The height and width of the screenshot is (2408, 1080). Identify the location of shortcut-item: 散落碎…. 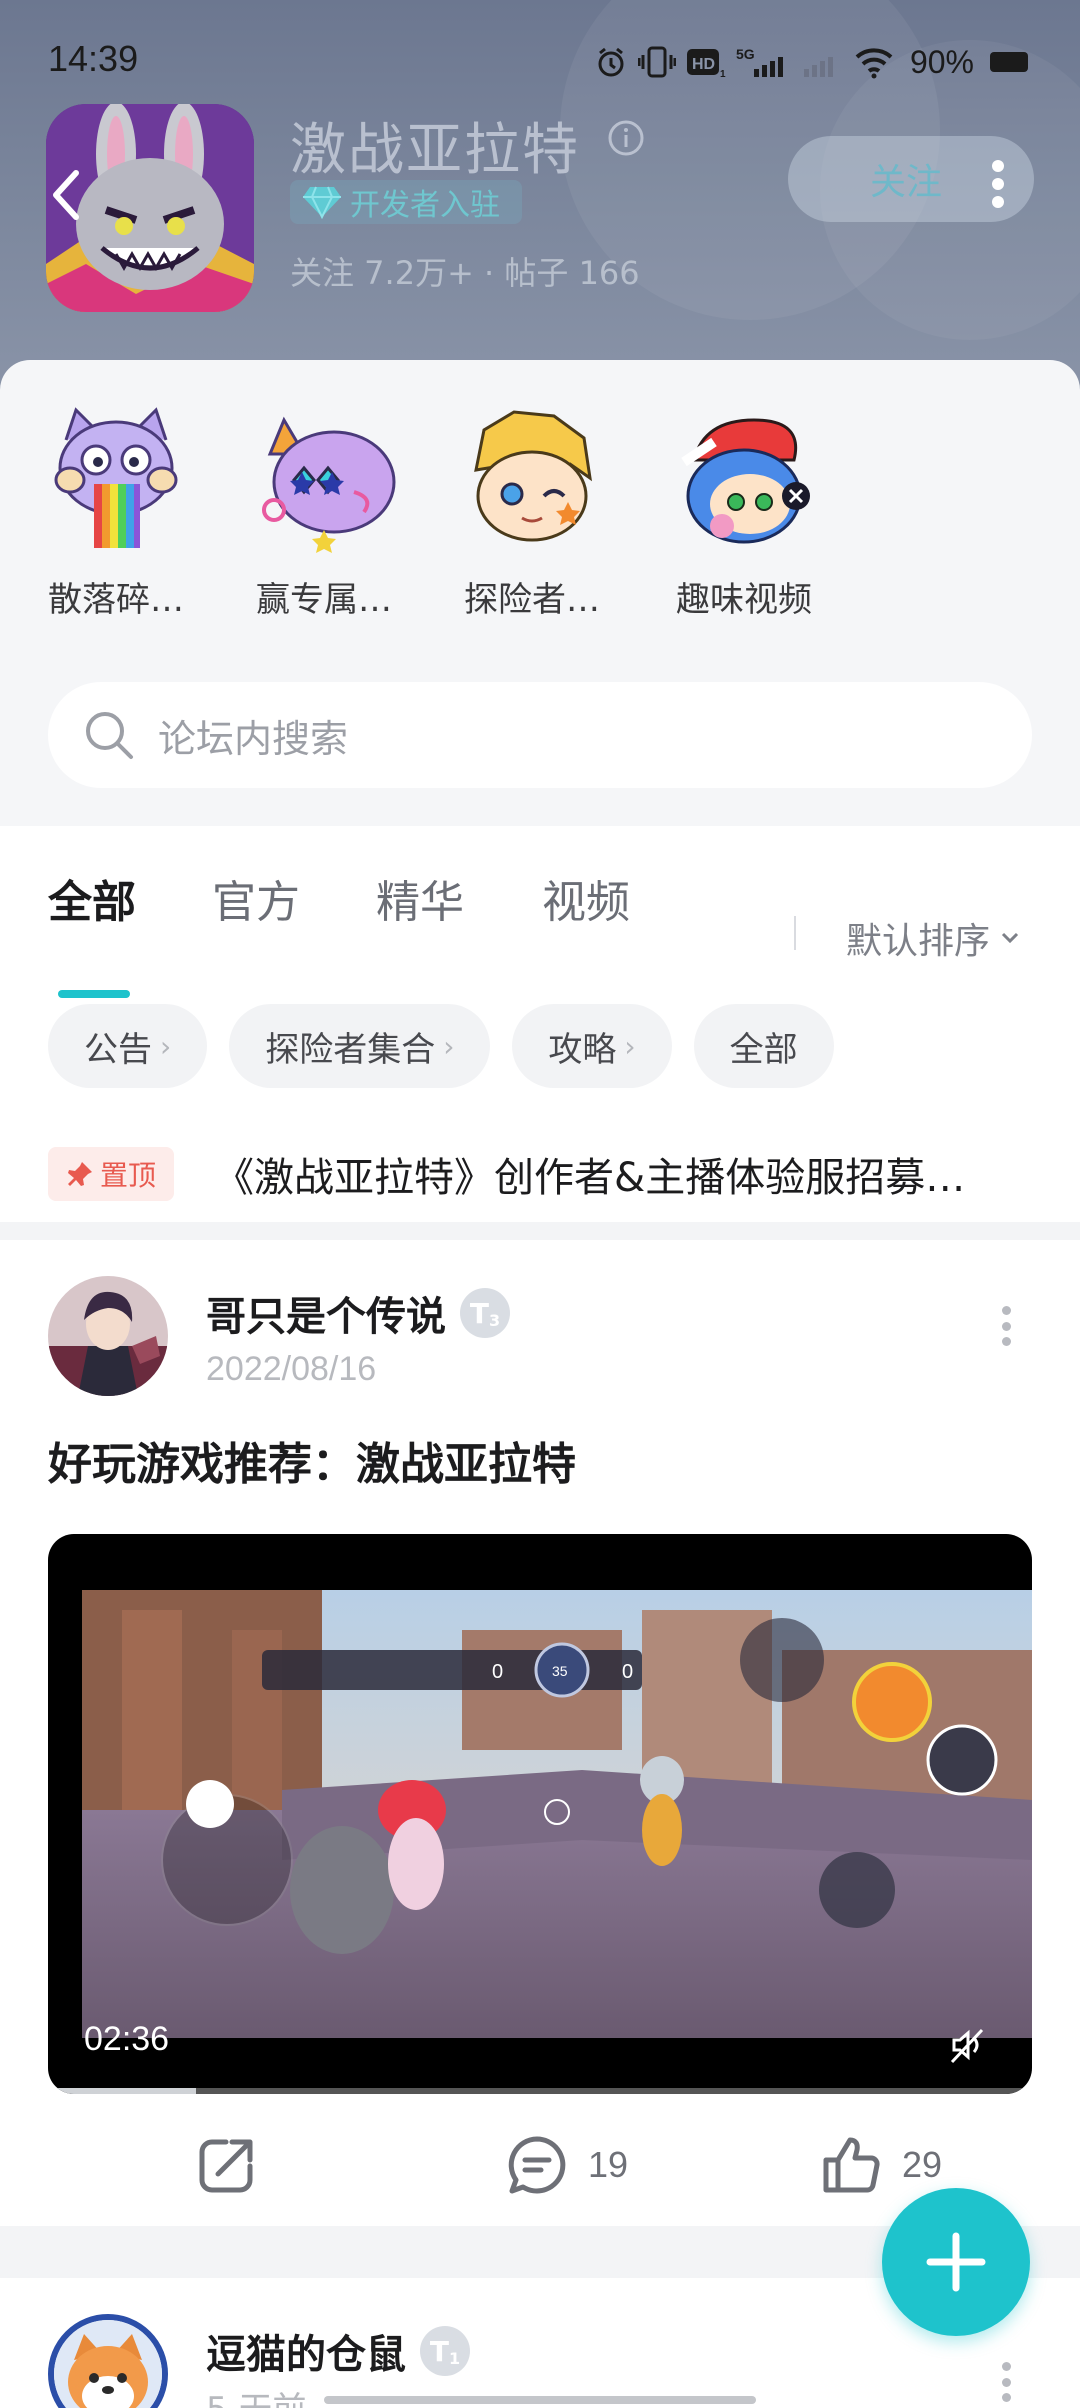
(116, 510).